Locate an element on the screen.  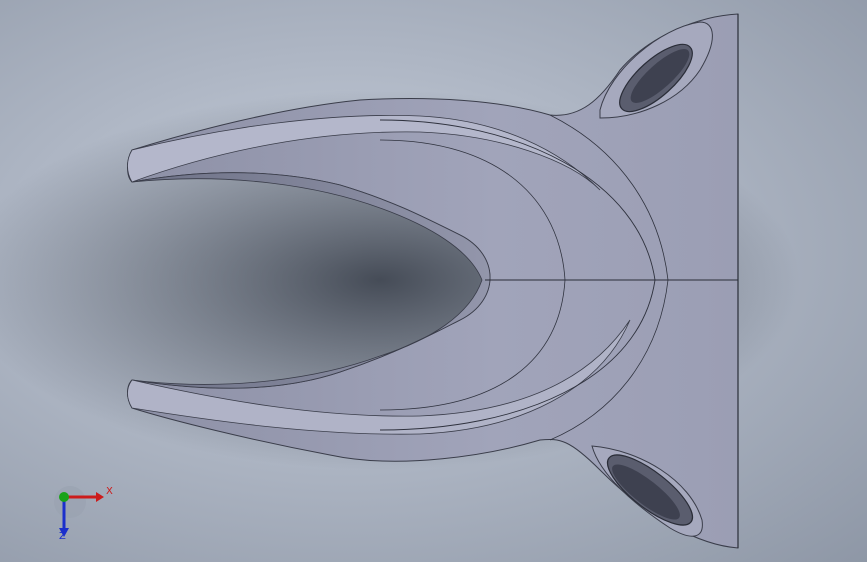
x-axis-arrow is located at coordinates (100, 497).